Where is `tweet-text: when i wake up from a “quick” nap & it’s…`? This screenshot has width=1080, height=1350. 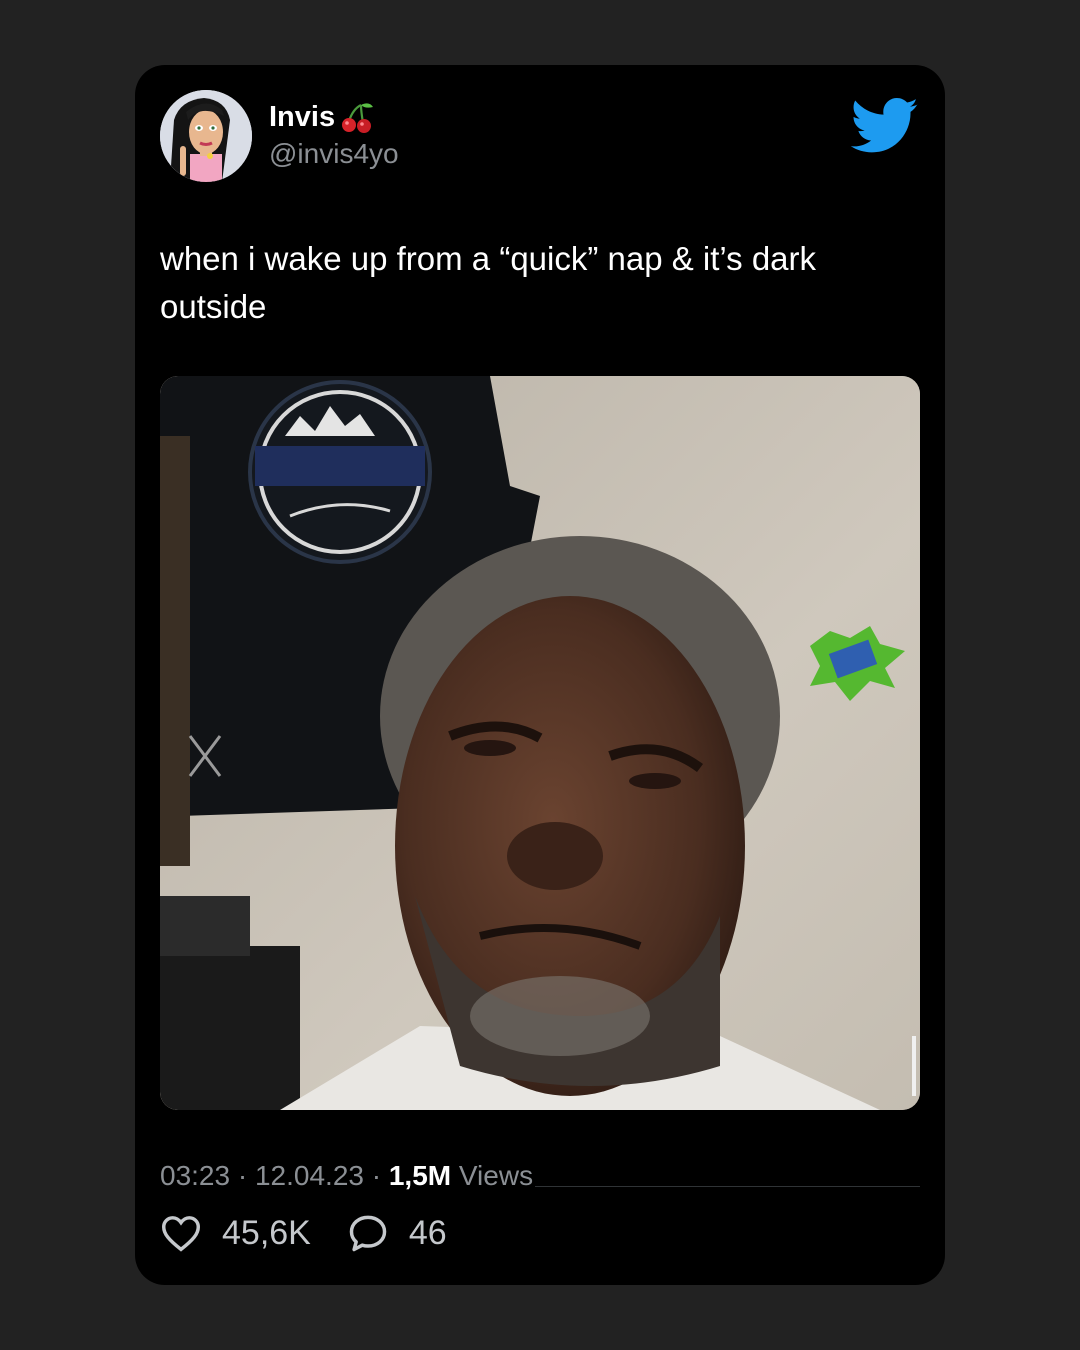
tweet-text: when i wake up from a “quick” nap & it’s… is located at coordinates (488, 282).